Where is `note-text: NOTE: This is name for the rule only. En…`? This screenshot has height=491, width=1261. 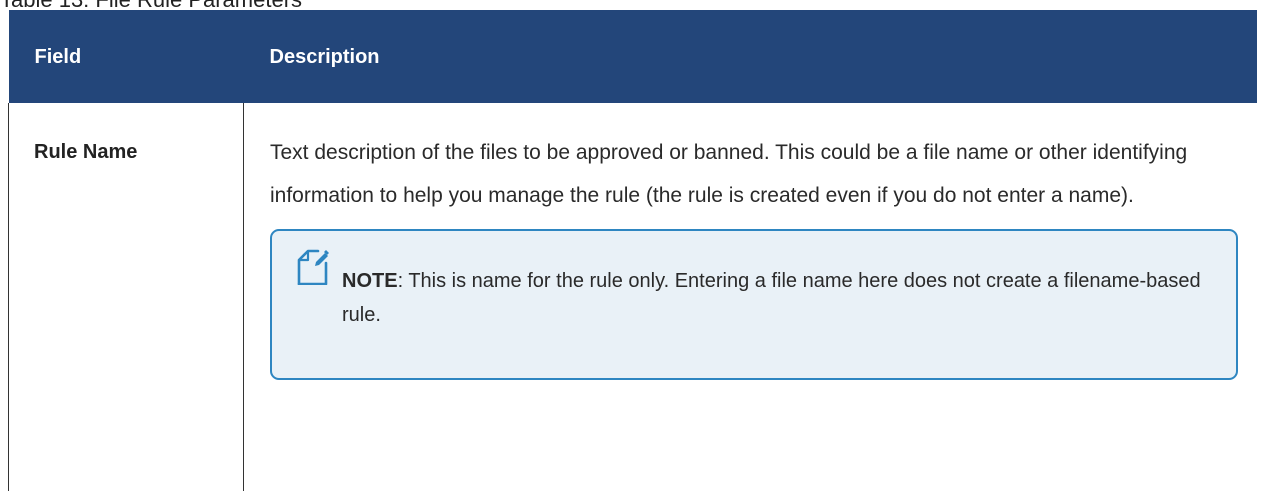 note-text: NOTE: This is name for the rule only. En… is located at coordinates (772, 298).